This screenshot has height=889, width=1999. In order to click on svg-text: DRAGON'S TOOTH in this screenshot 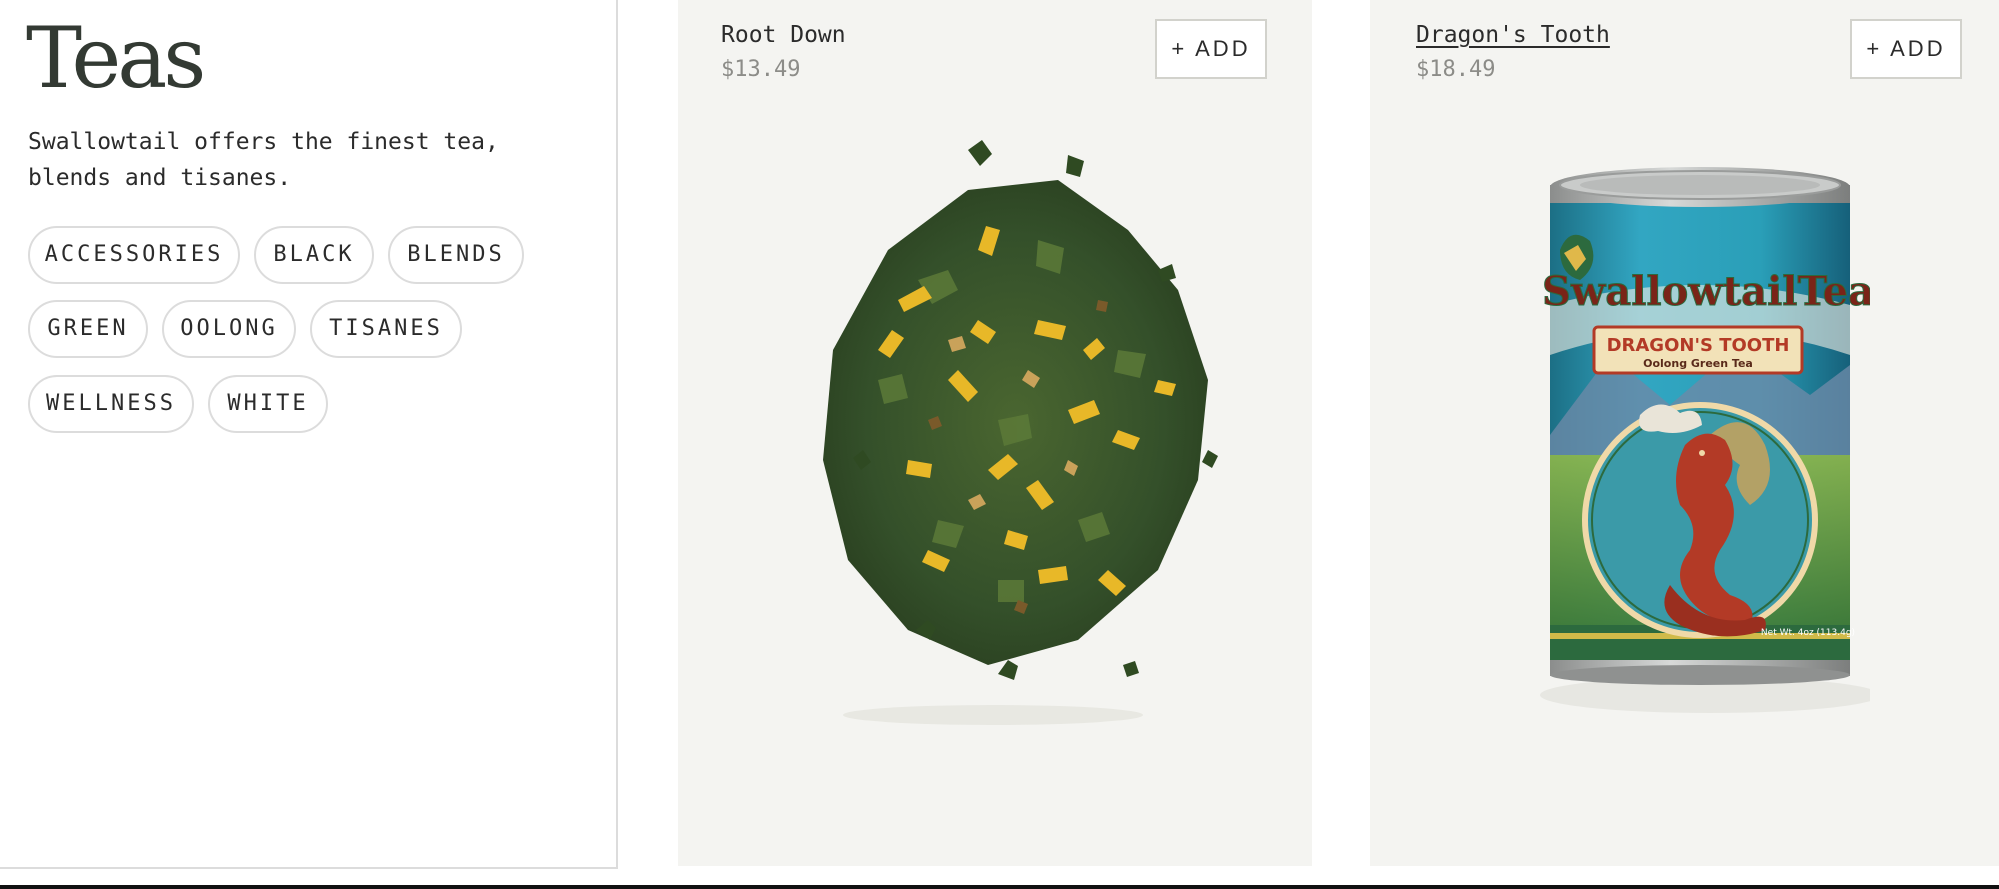, I will do `click(1698, 345)`.